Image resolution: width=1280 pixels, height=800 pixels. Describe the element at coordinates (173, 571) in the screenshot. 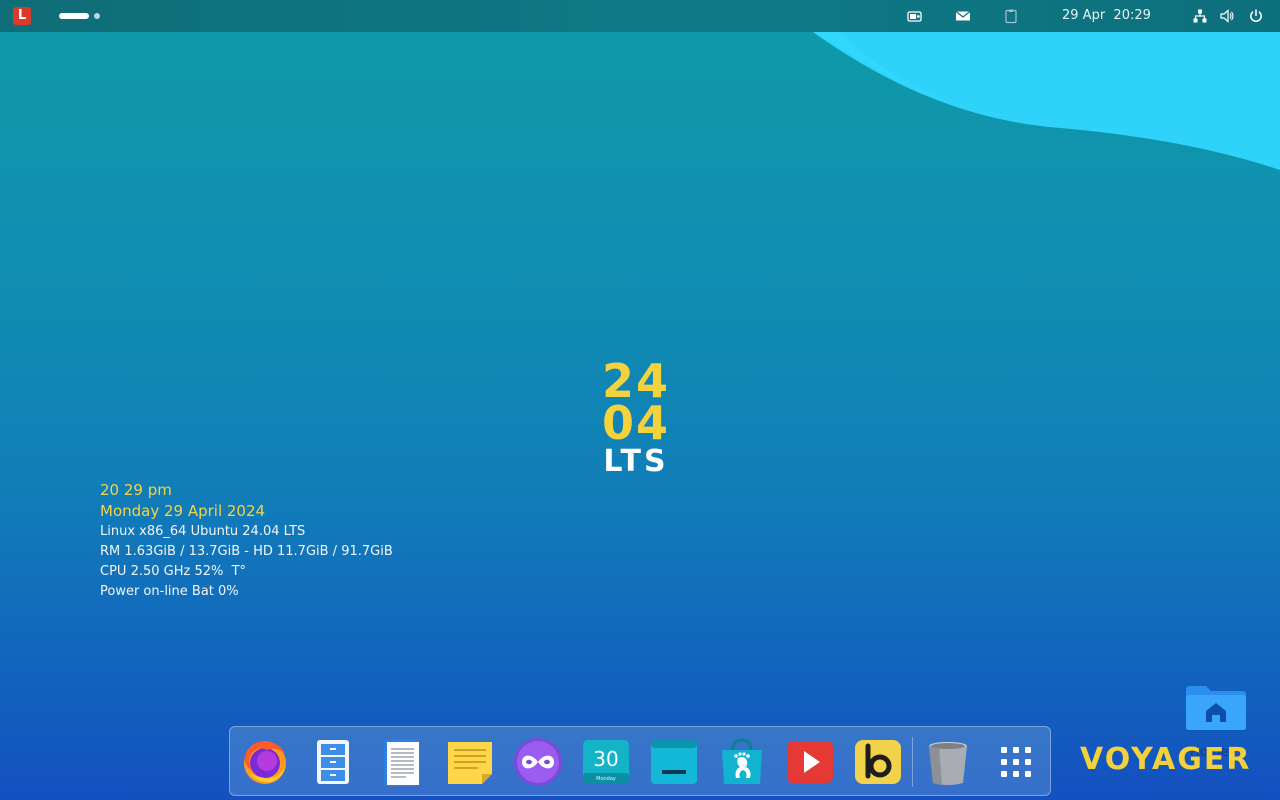

I see `conky-cpu: CPU 2.50 GHz 52% T°` at that location.